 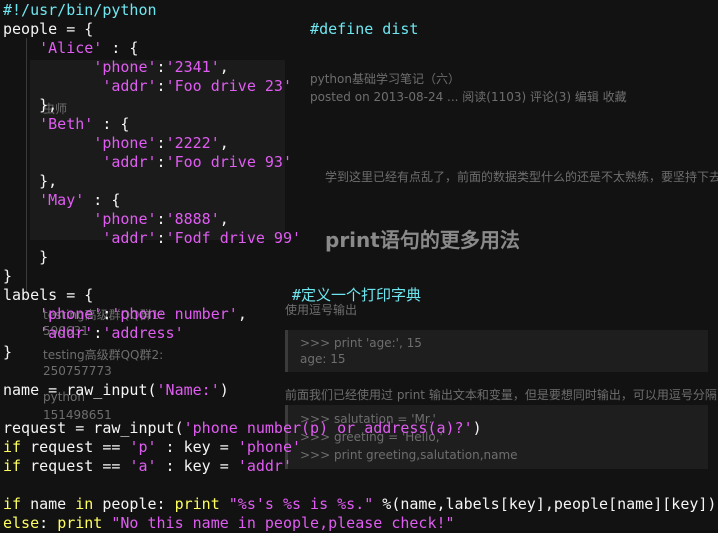 What do you see at coordinates (21, 523) in the screenshot?
I see `code-token: else` at bounding box center [21, 523].